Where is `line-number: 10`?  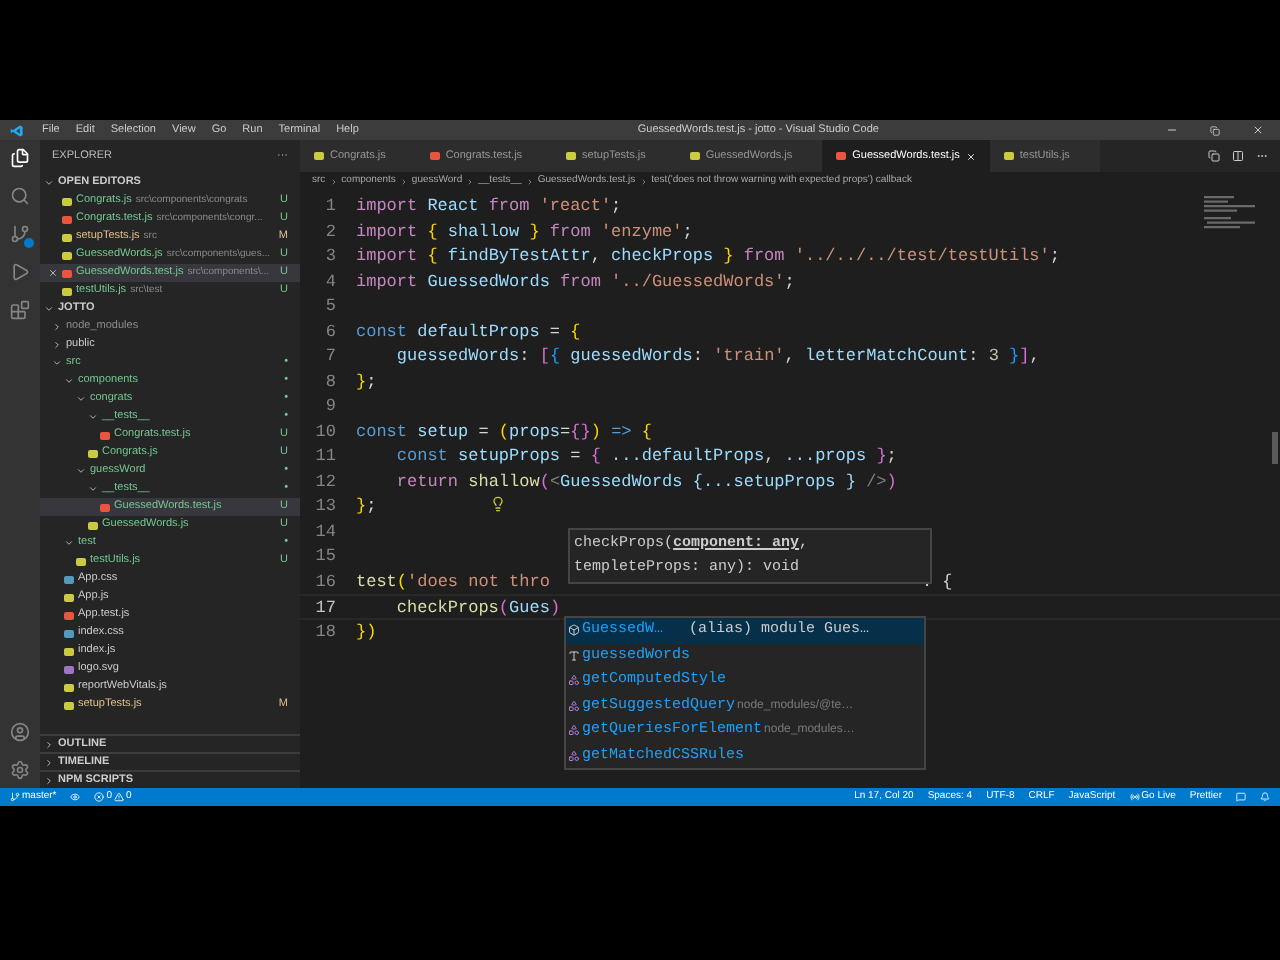 line-number: 10 is located at coordinates (325, 431).